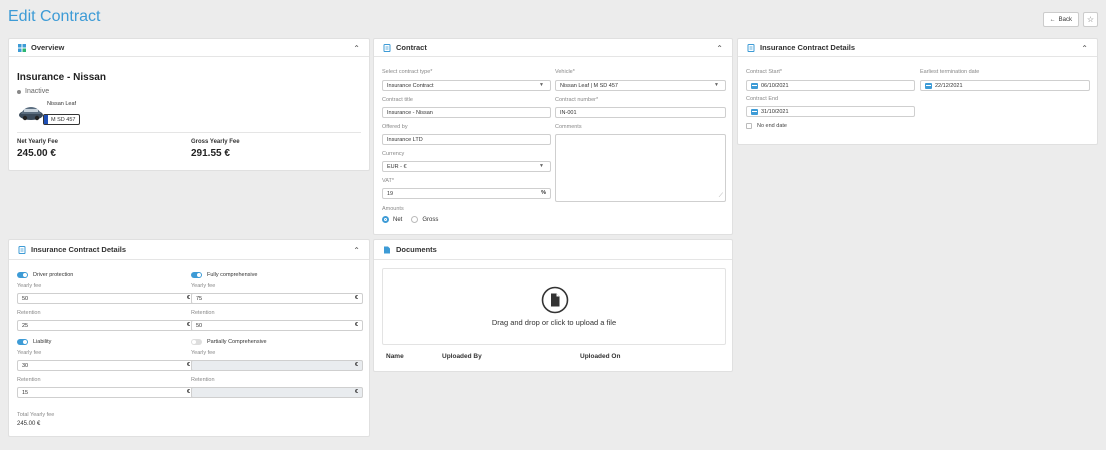 This screenshot has height=450, width=1106. I want to click on column-header-name: Name, so click(395, 356).